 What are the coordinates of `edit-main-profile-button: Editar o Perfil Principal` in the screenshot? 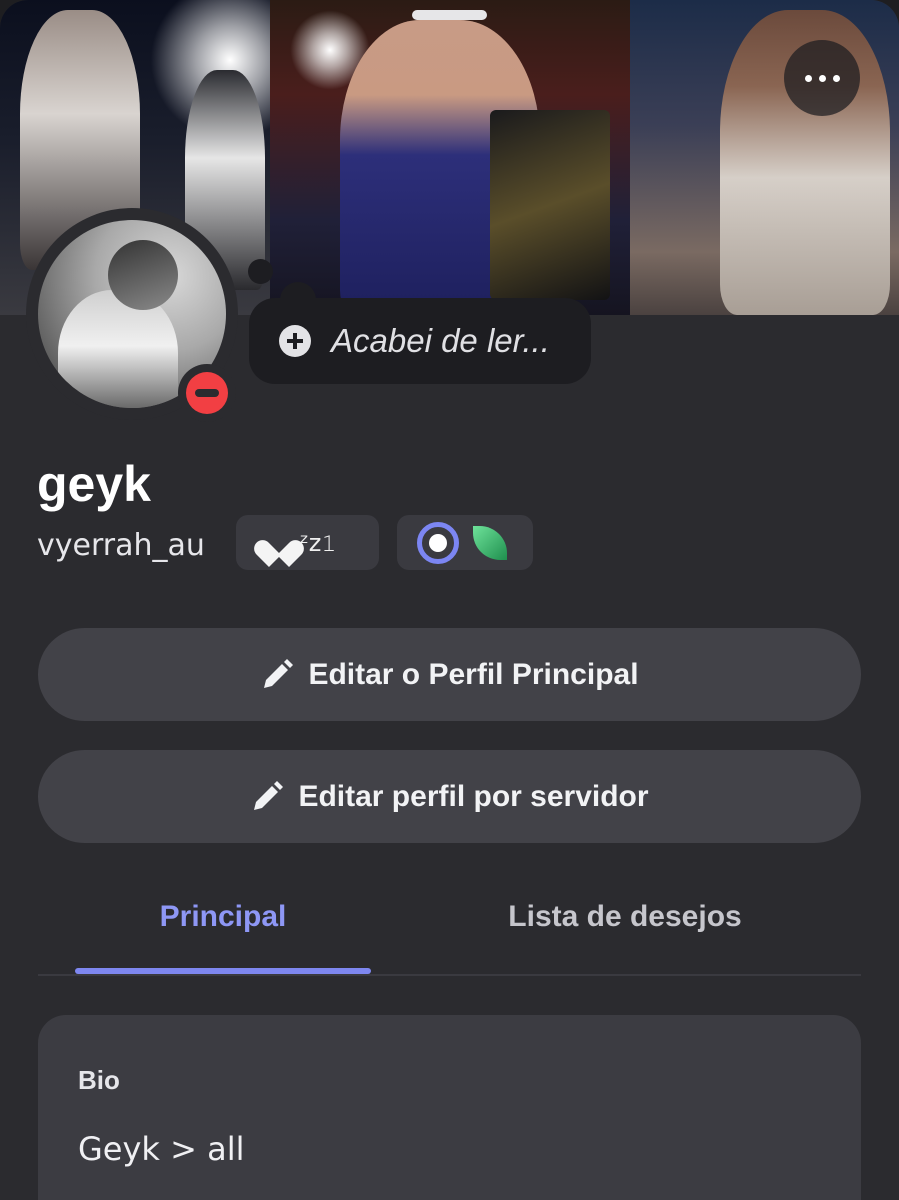 It's located at (449, 674).